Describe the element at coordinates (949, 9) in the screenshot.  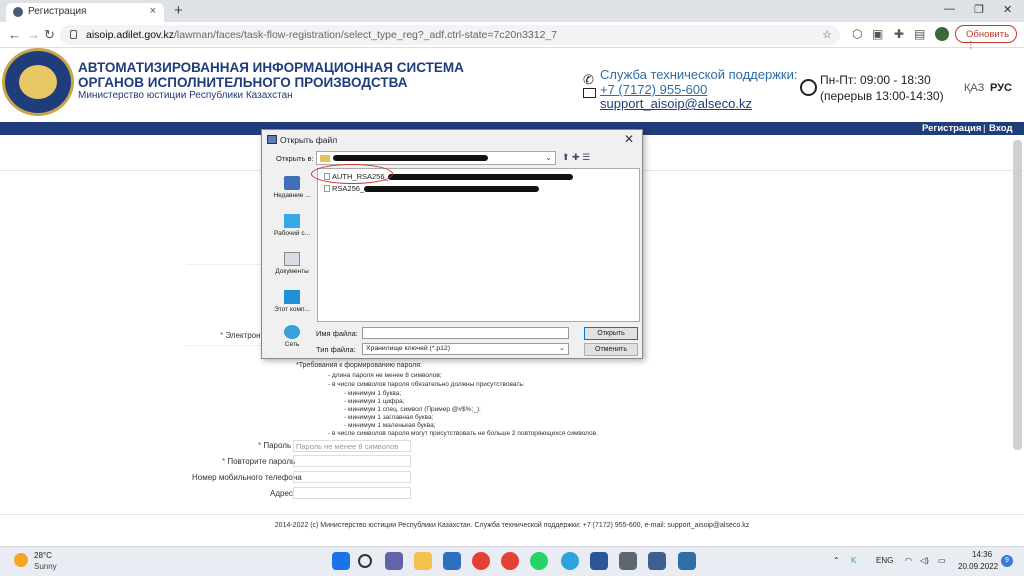
I see `window-minimize-icon: —` at that location.